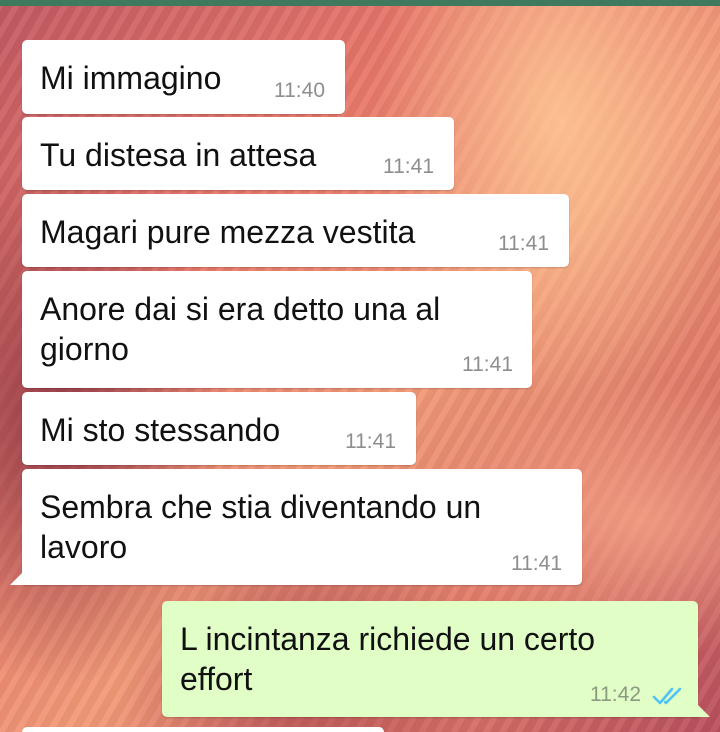 This screenshot has width=720, height=732. I want to click on message-bubble-incoming: Mi sto stessando 11:41, so click(219, 428).